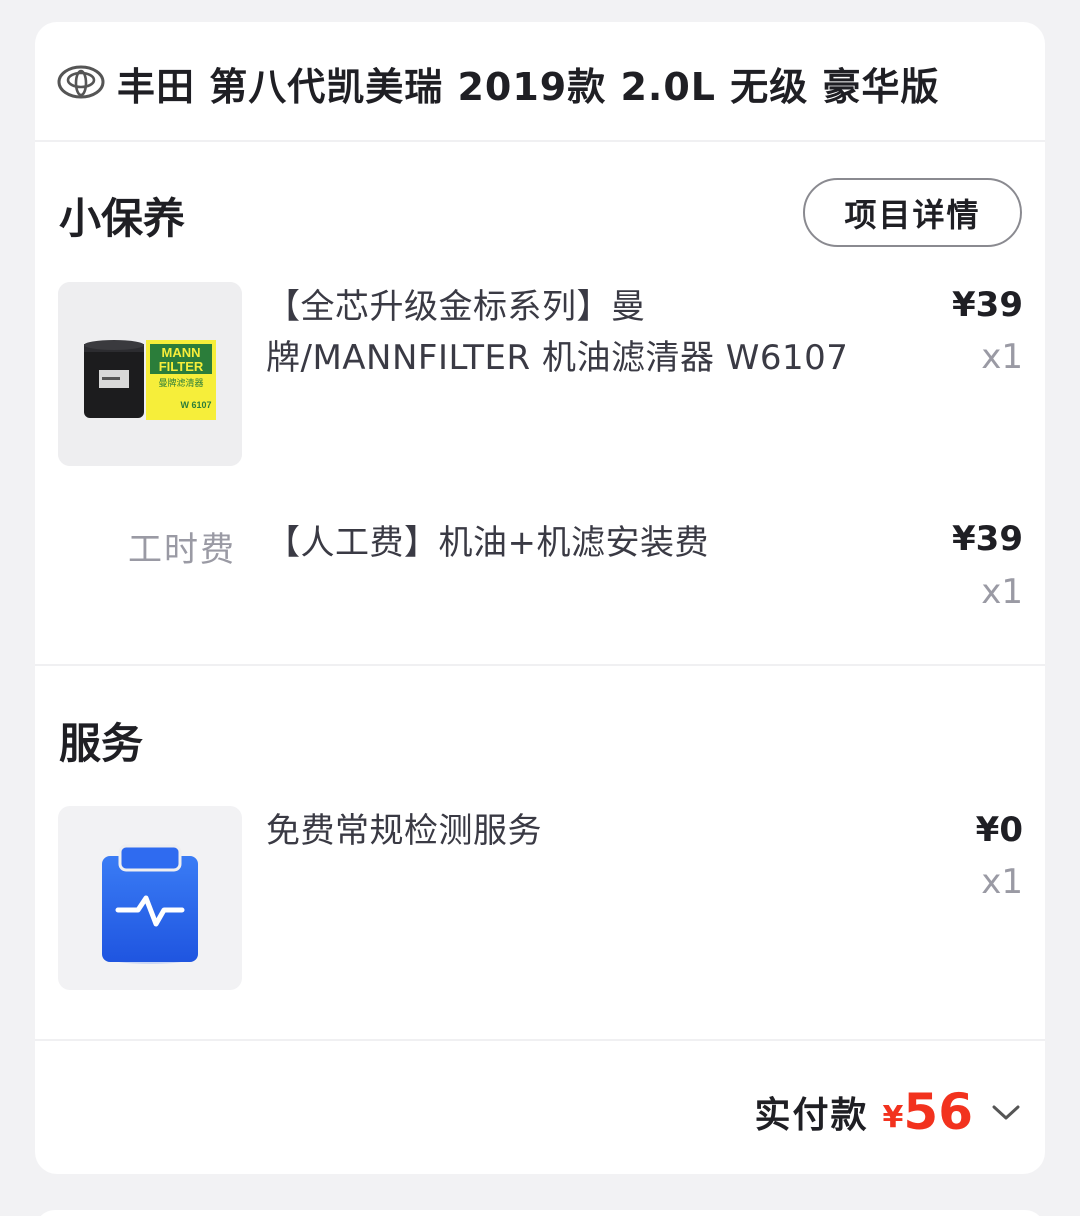 The height and width of the screenshot is (1216, 1080). I want to click on toyota-logo-icon, so click(81, 82).